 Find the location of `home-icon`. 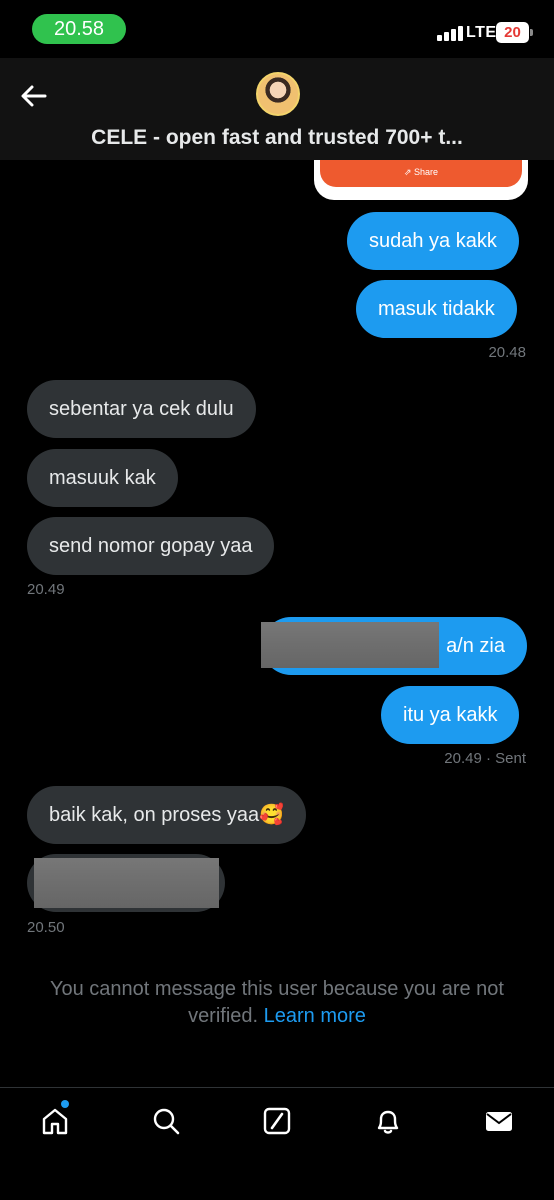

home-icon is located at coordinates (55, 1121).